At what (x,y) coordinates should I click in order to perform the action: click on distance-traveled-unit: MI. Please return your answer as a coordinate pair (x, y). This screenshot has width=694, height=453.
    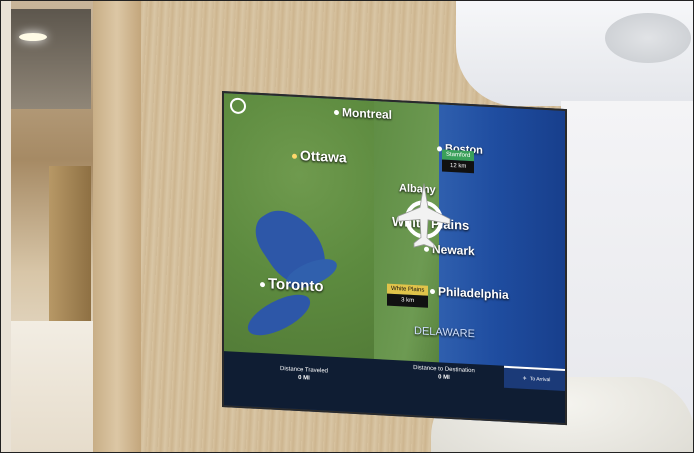
    Looking at the image, I should click on (306, 378).